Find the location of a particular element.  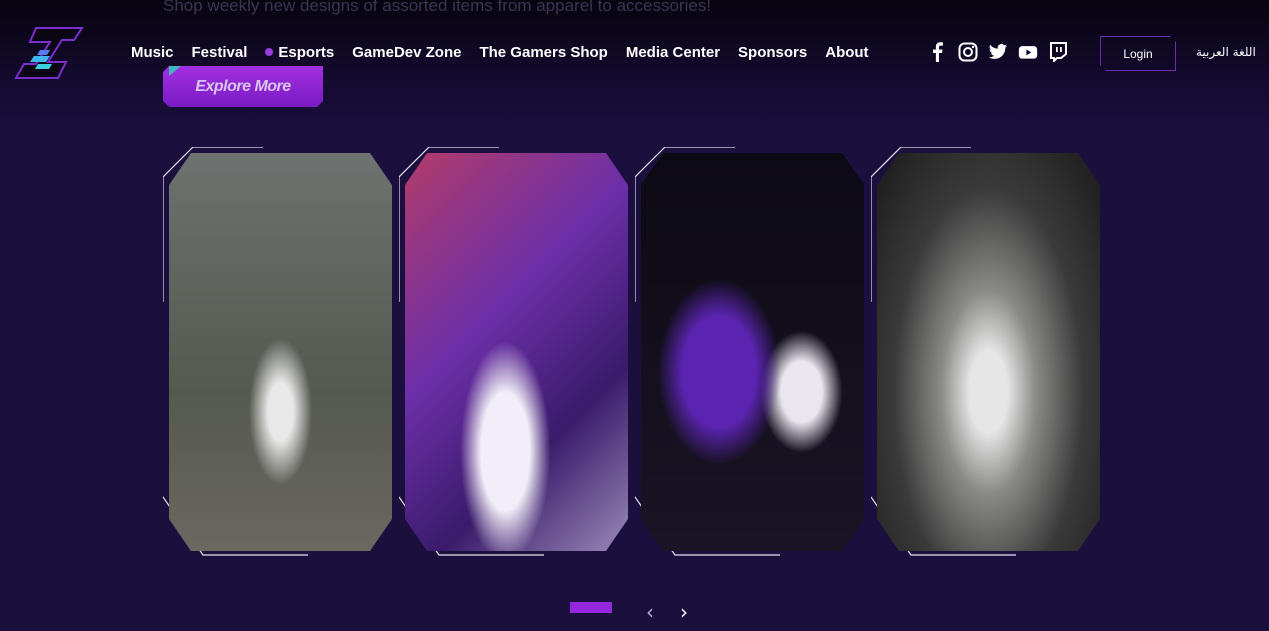

nav-esports: Esports is located at coordinates (299, 52).